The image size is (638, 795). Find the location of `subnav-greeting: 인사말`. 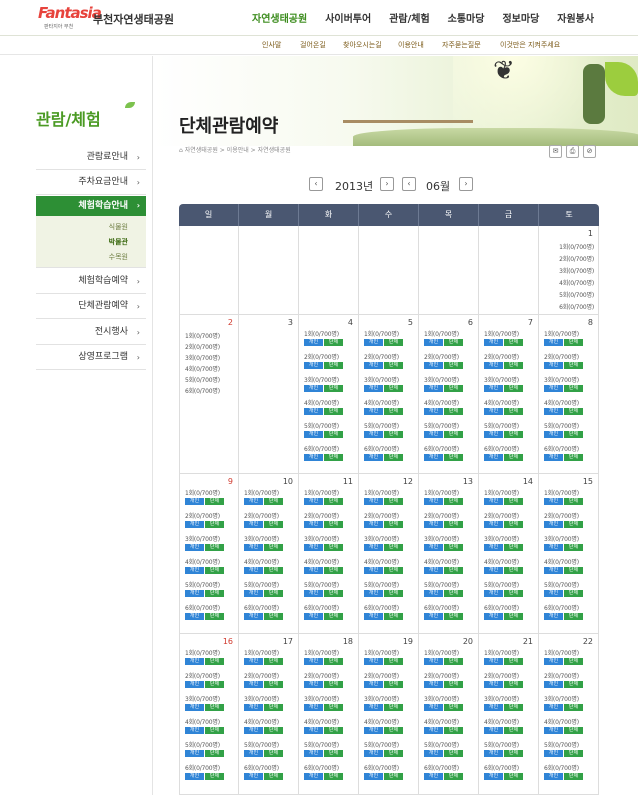

subnav-greeting: 인사말 is located at coordinates (271, 45).